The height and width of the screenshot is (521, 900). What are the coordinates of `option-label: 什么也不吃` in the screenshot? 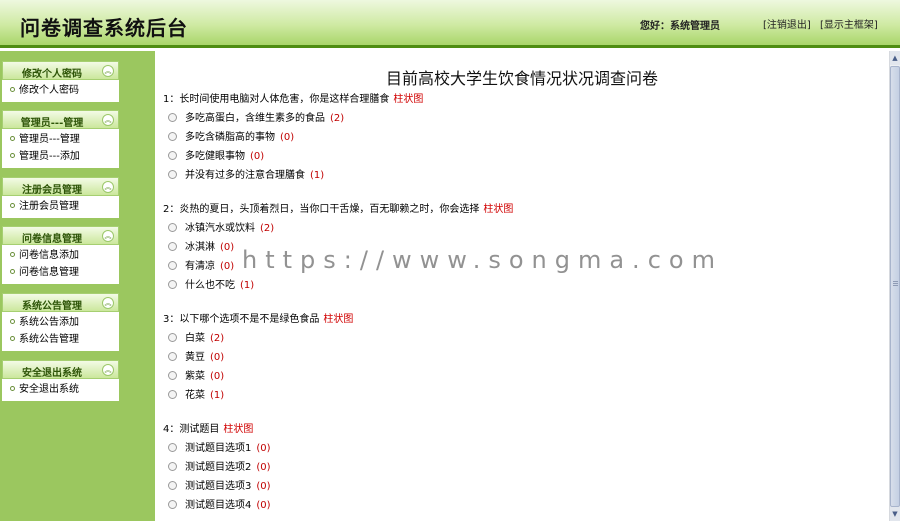 It's located at (210, 285).